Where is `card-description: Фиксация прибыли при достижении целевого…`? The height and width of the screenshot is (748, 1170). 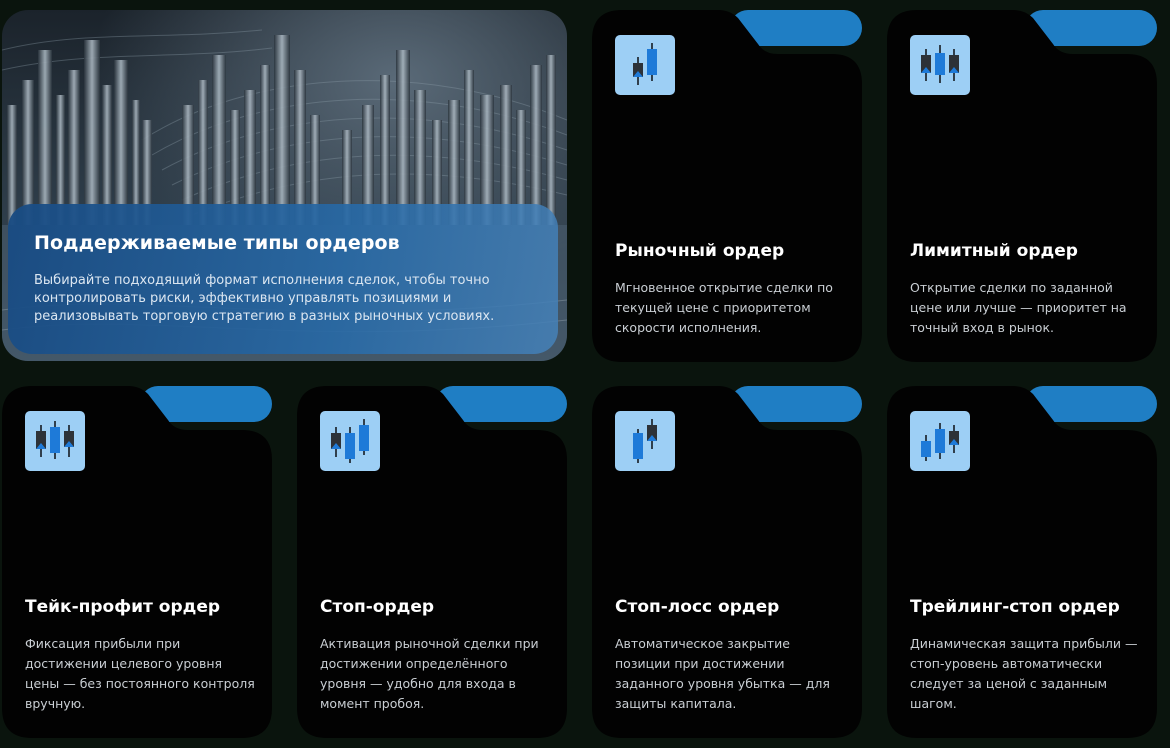
card-description: Фиксация прибыли при достижении целевого… is located at coordinates (140, 673).